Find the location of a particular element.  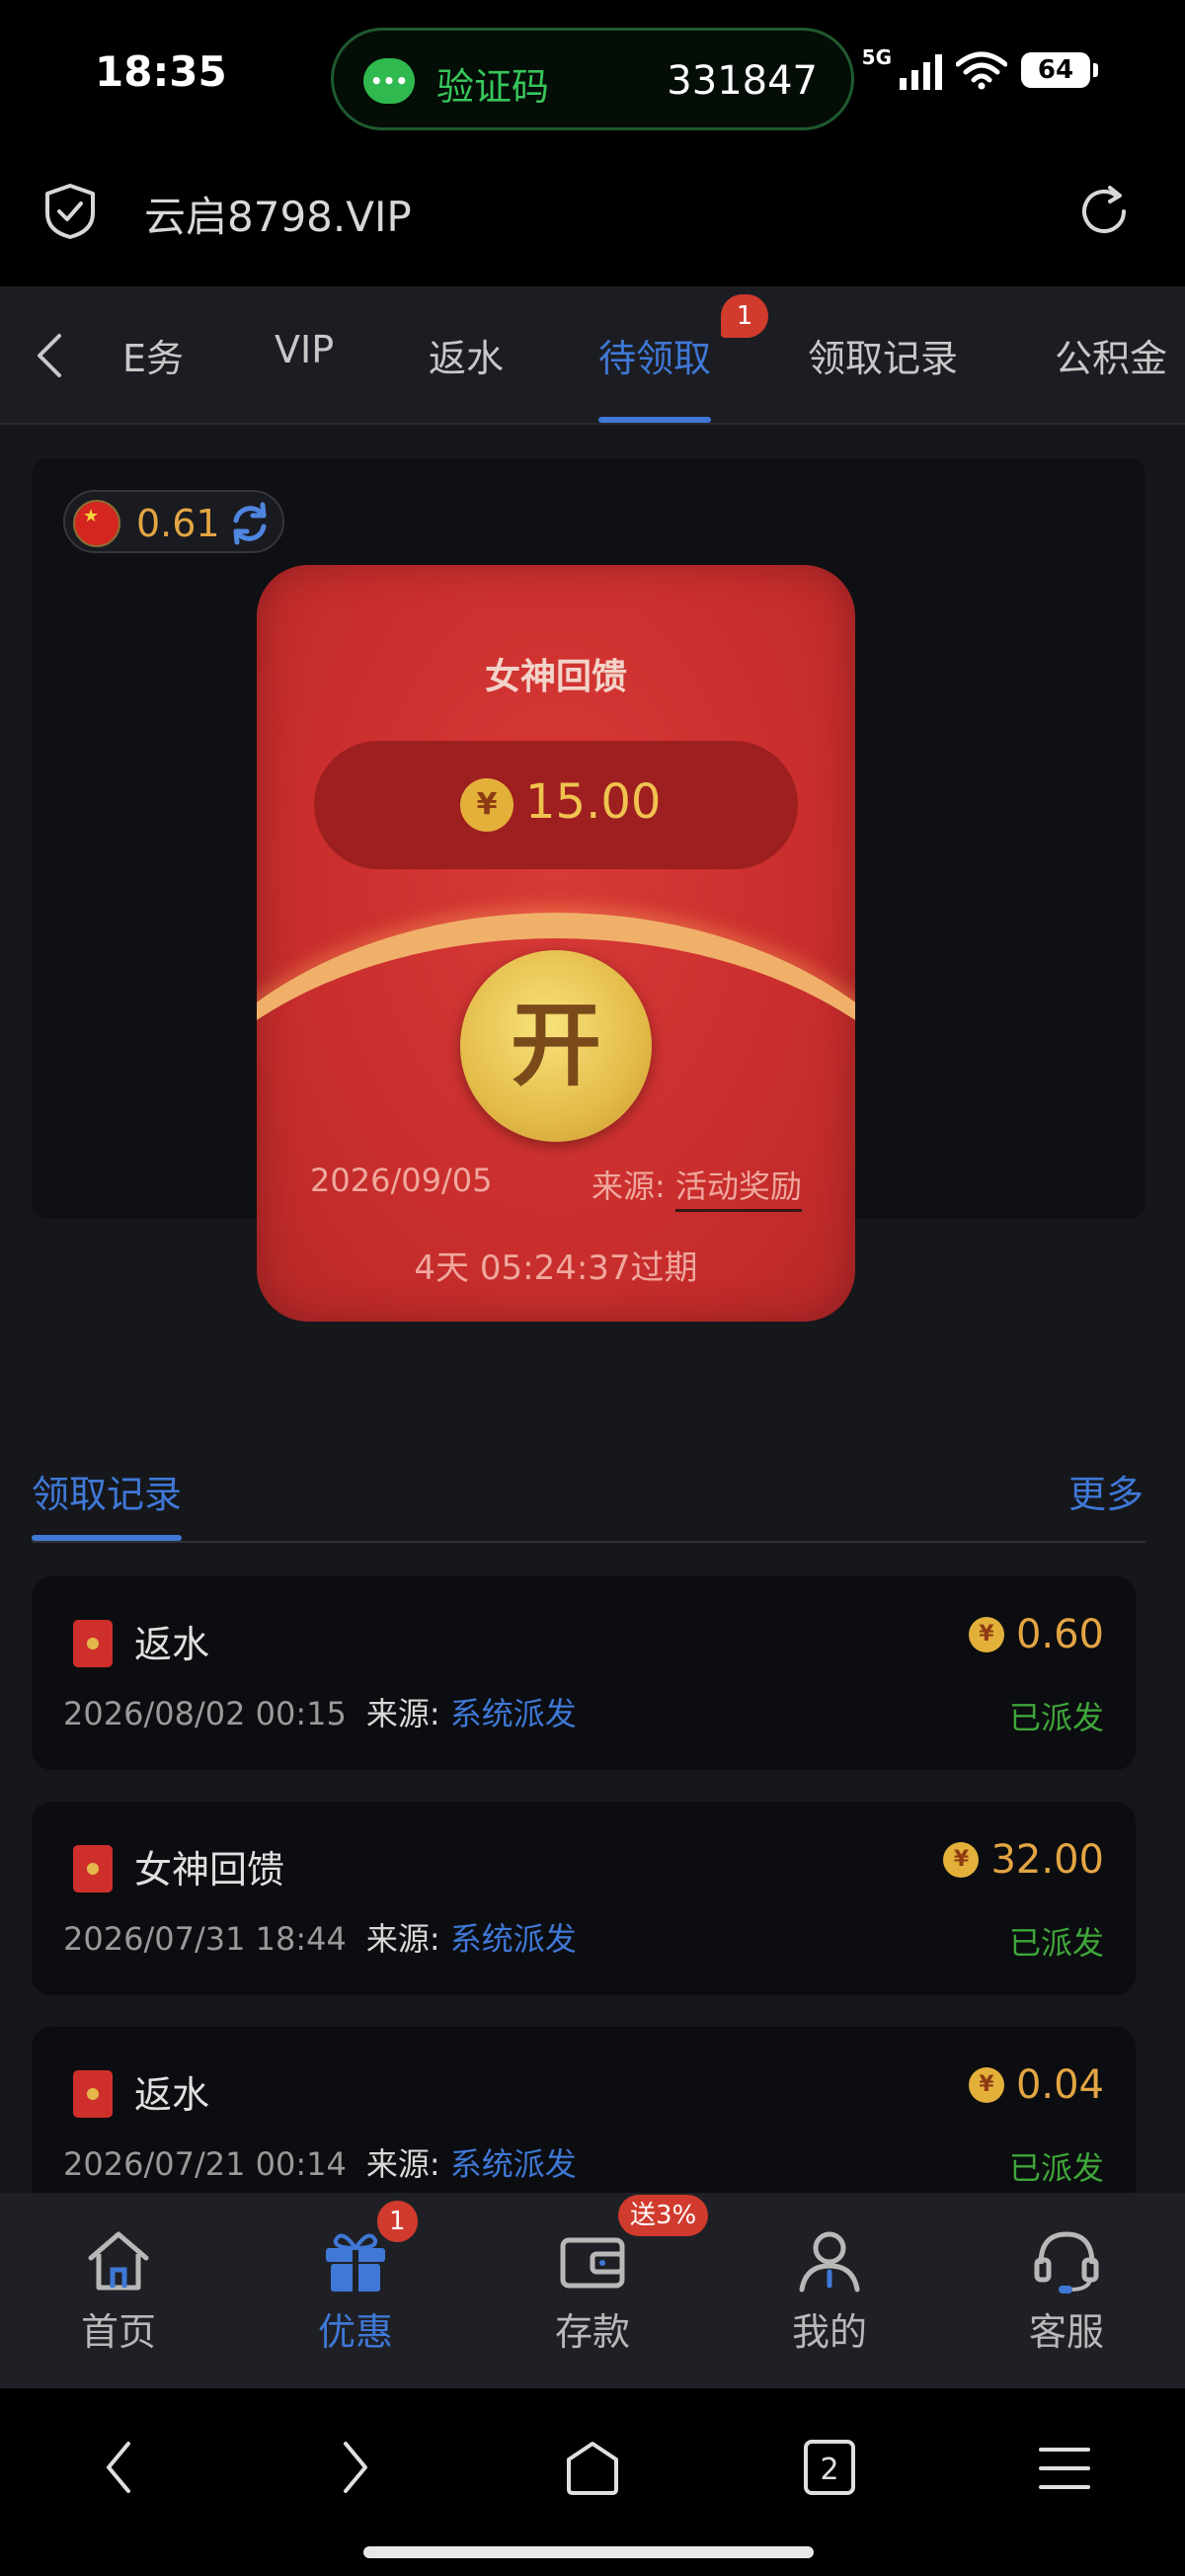

nav-profile: 我的 is located at coordinates (829, 2290).